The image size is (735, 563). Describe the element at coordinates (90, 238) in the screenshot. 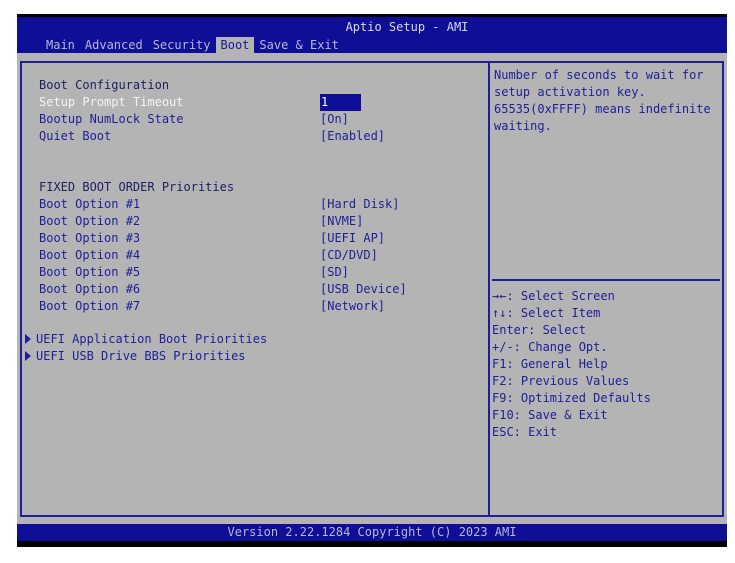

I see `option-label: Boot Option #3` at that location.